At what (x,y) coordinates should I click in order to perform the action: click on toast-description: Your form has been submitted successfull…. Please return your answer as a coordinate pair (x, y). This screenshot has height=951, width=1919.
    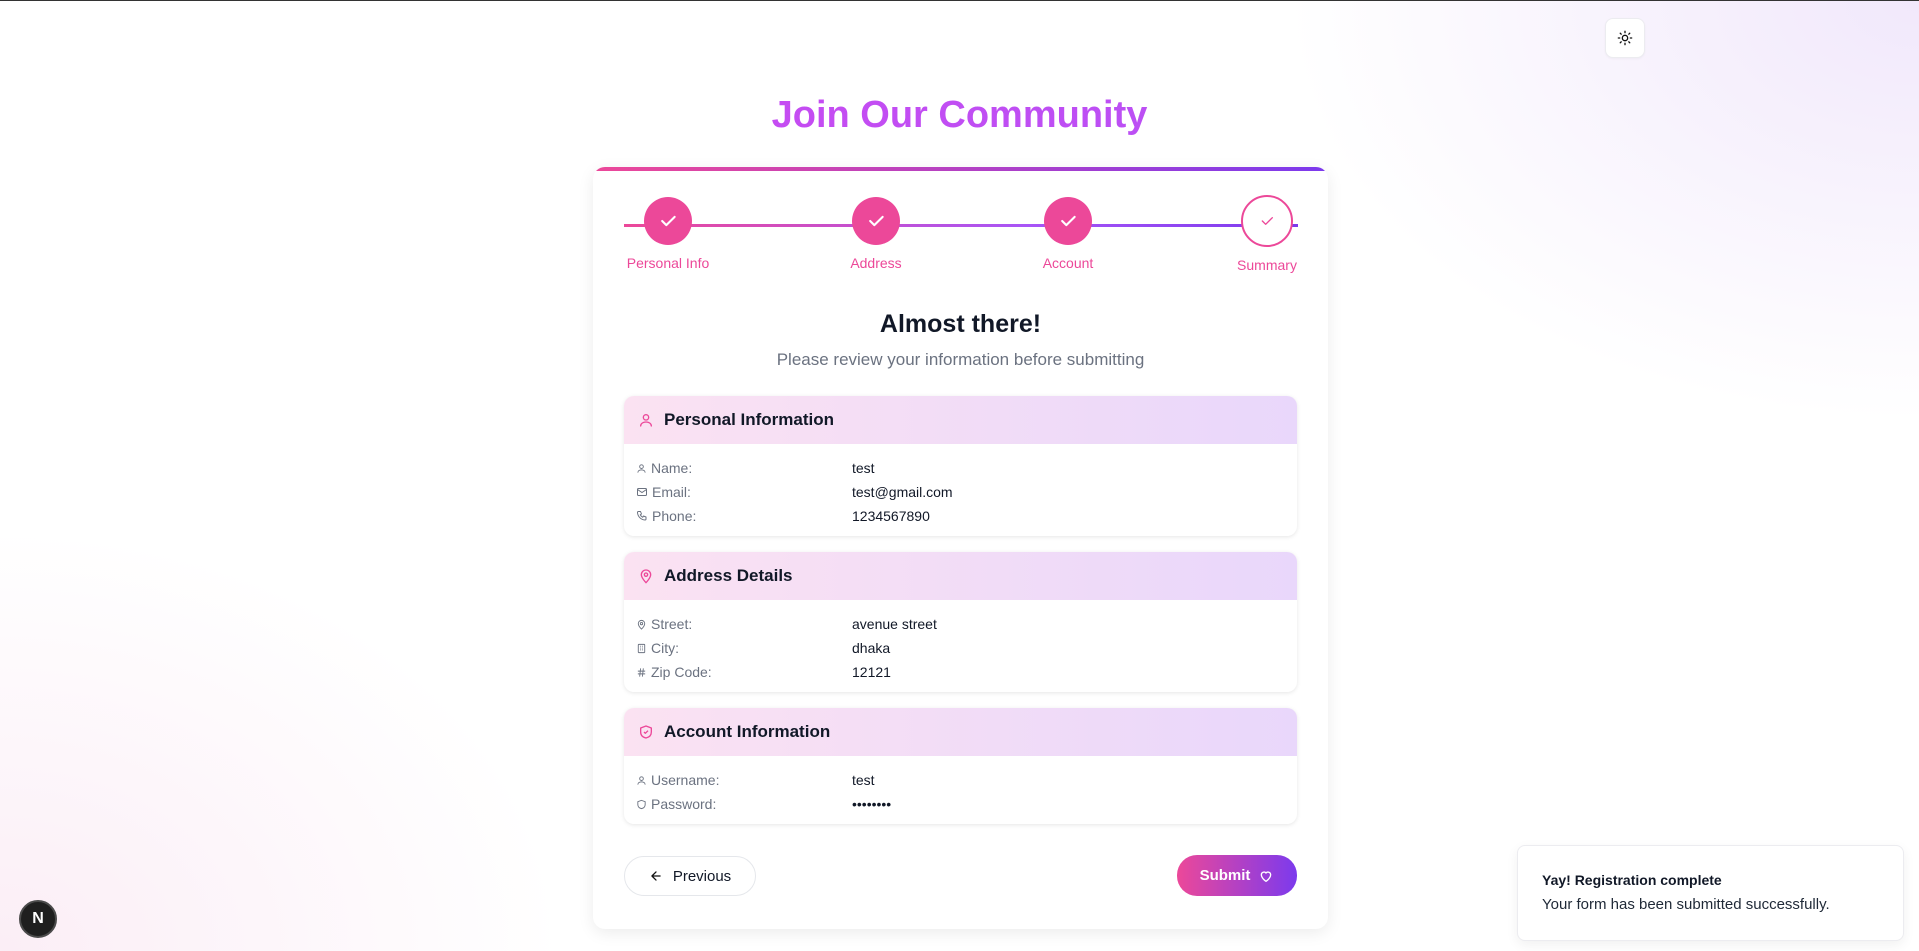
    Looking at the image, I should click on (1686, 904).